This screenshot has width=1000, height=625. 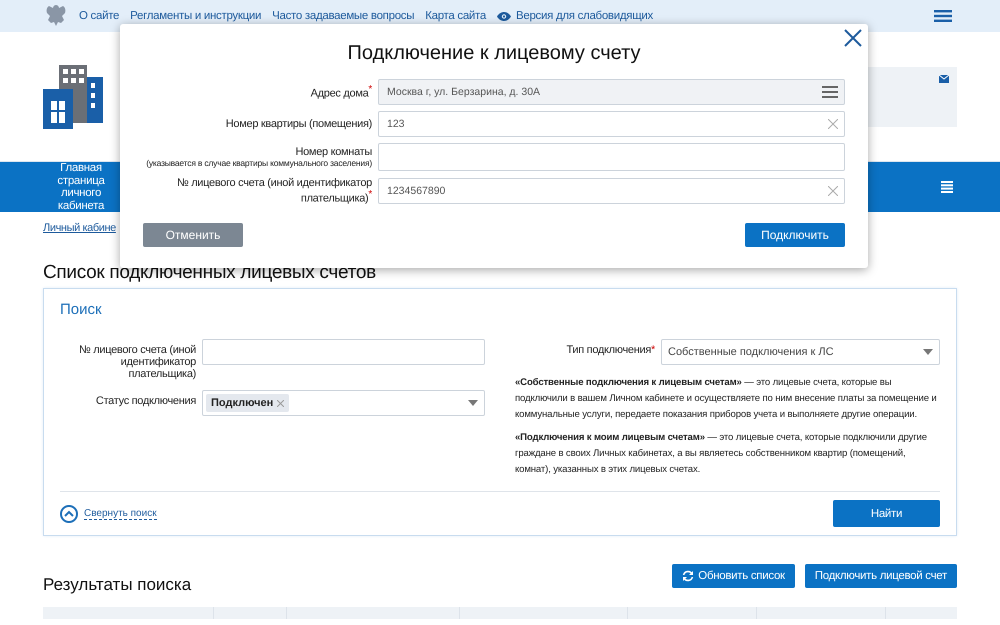 I want to click on nav-link: Регламенты и инструкции, so click(x=196, y=16).